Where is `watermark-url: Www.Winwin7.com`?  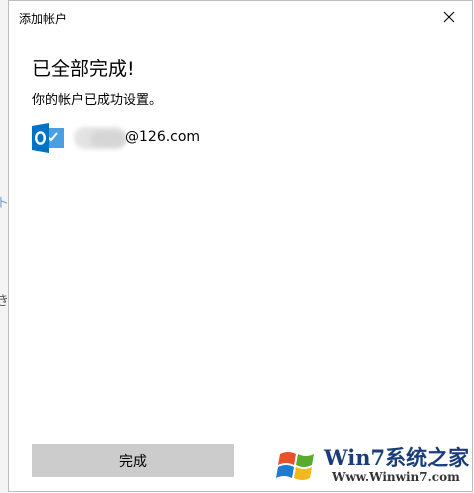
watermark-url: Www.Winwin7.com is located at coordinates (396, 477).